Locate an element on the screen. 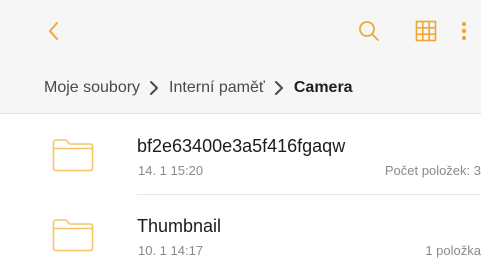 Image resolution: width=481 pixels, height=278 pixels. breadcrumb-item-internal-storage: Interní paměť is located at coordinates (217, 88).